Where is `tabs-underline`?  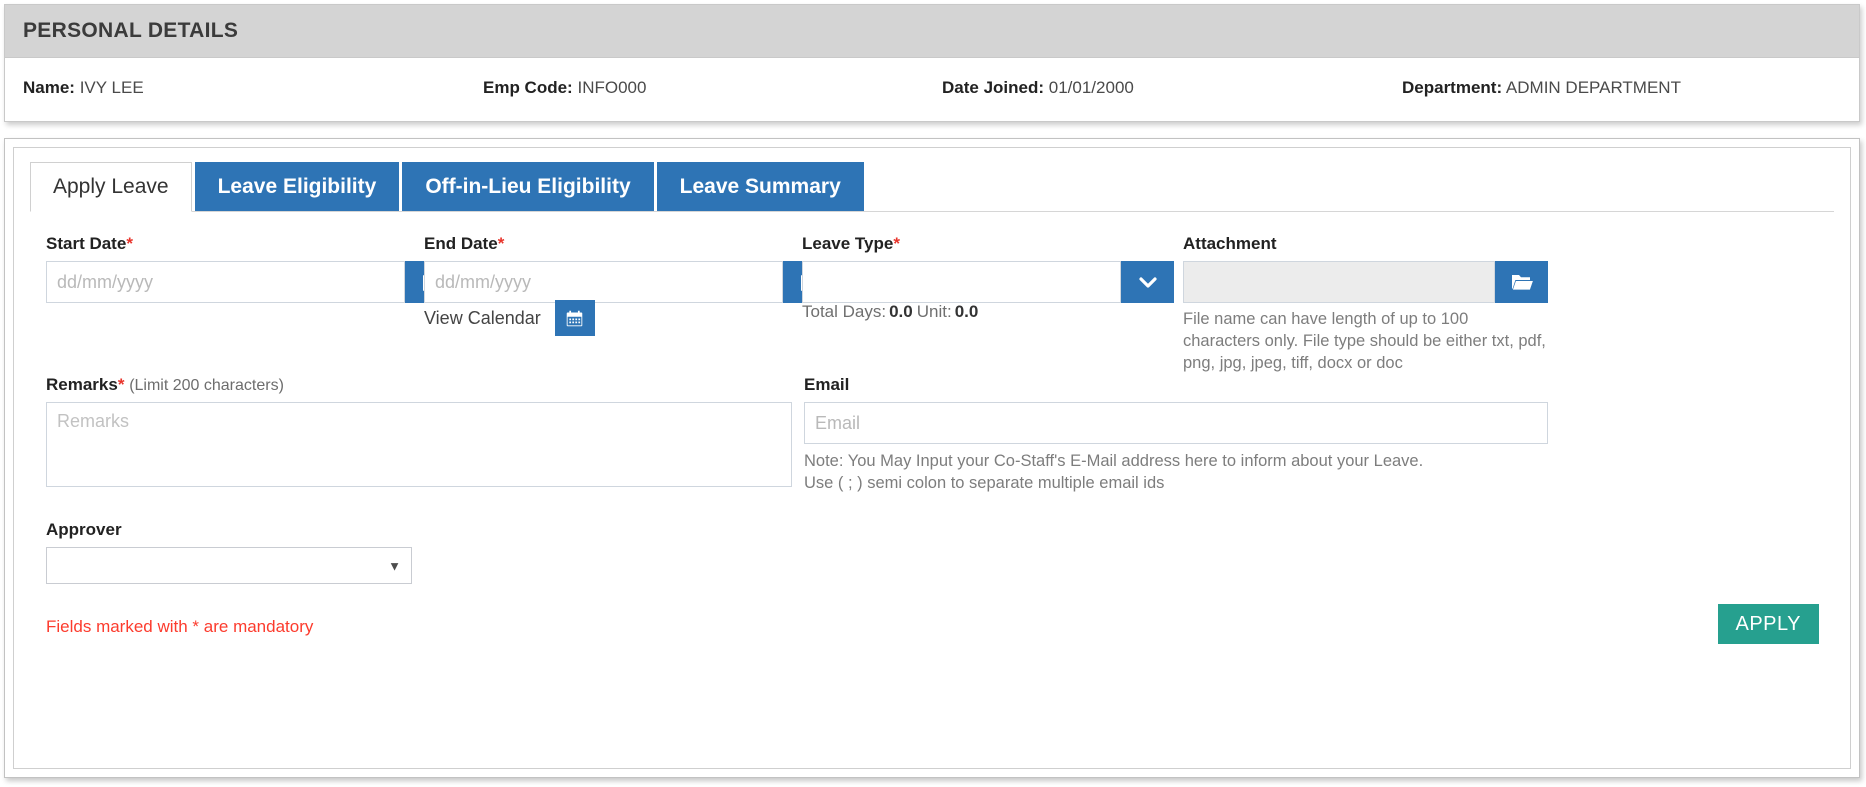 tabs-underline is located at coordinates (932, 211).